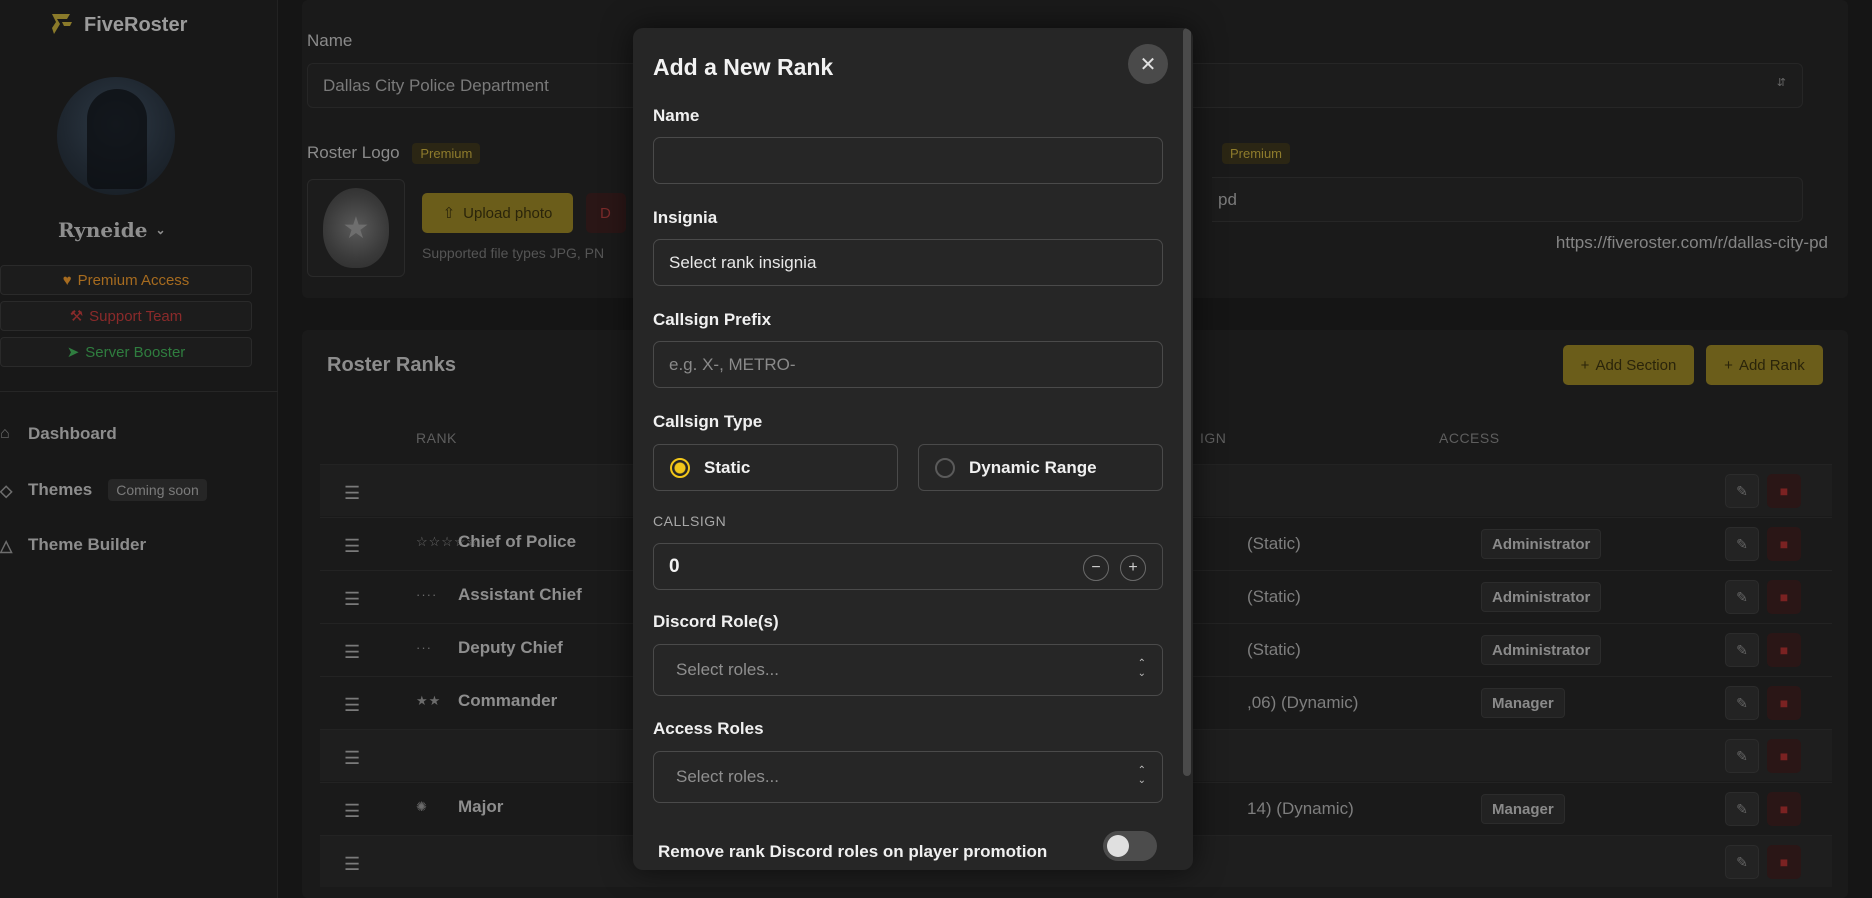 The image size is (1872, 898). Describe the element at coordinates (1096, 568) in the screenshot. I see `decrement-button: −` at that location.